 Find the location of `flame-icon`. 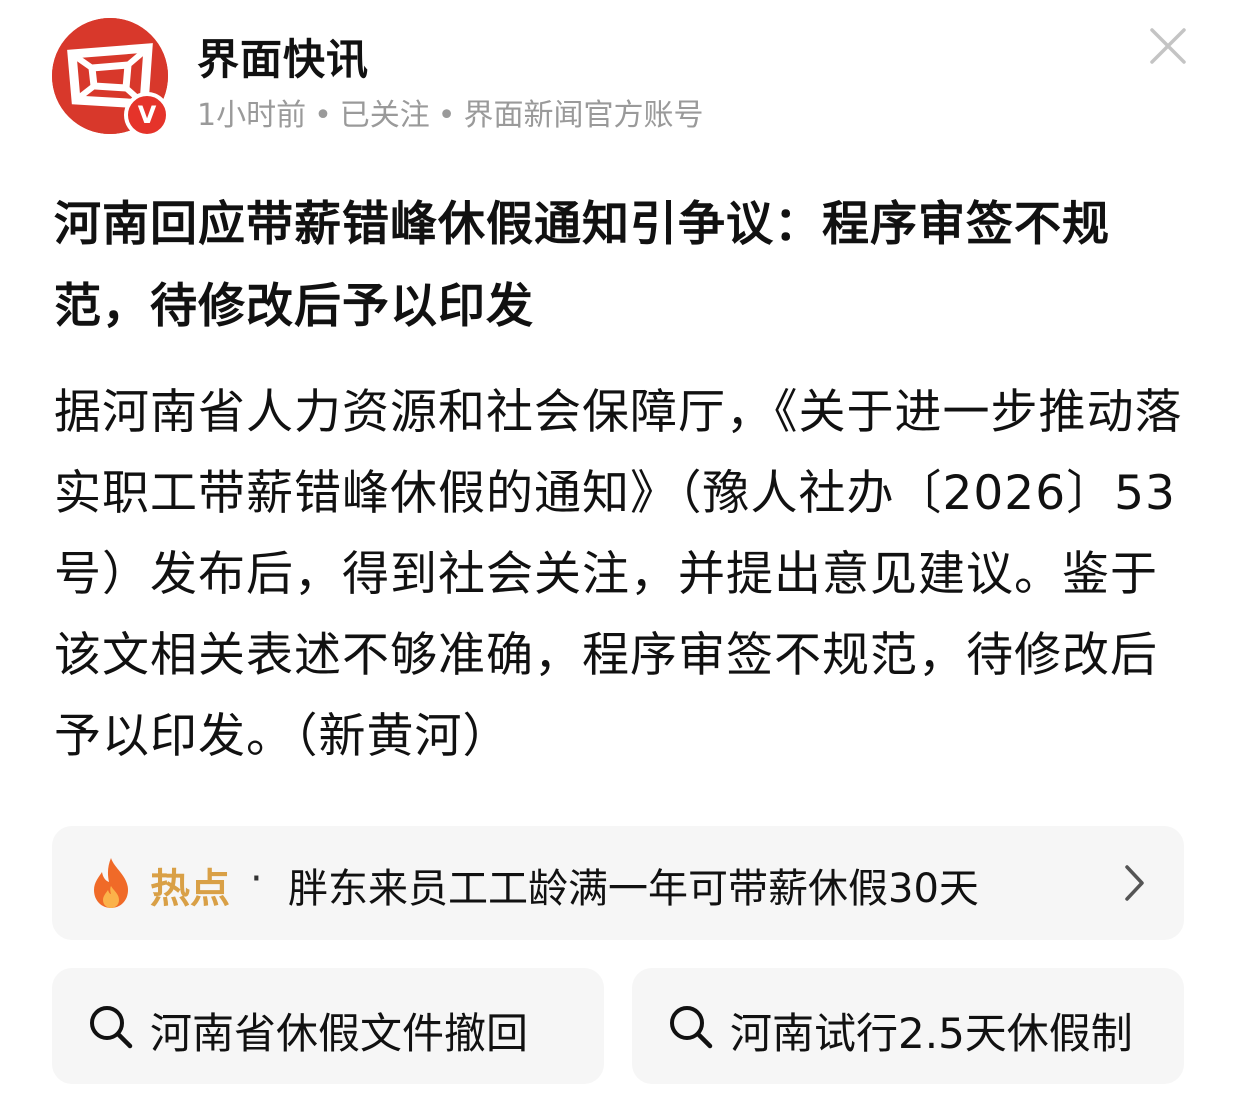

flame-icon is located at coordinates (111, 883).